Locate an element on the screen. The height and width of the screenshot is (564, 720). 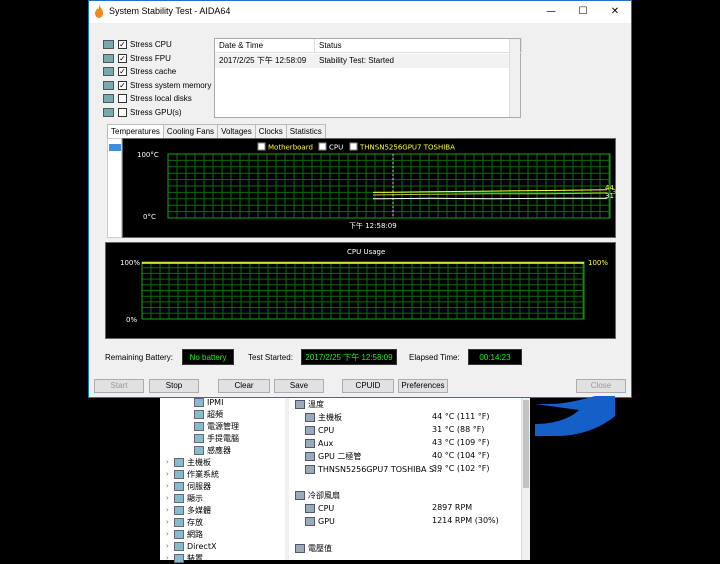
close-button: Close is located at coordinates (601, 386).